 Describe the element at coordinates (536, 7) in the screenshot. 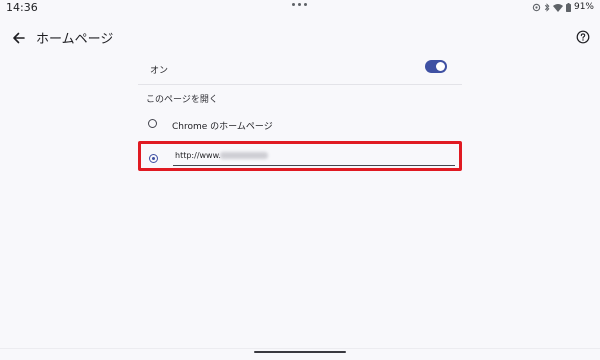

I see `data-saver-icon` at that location.